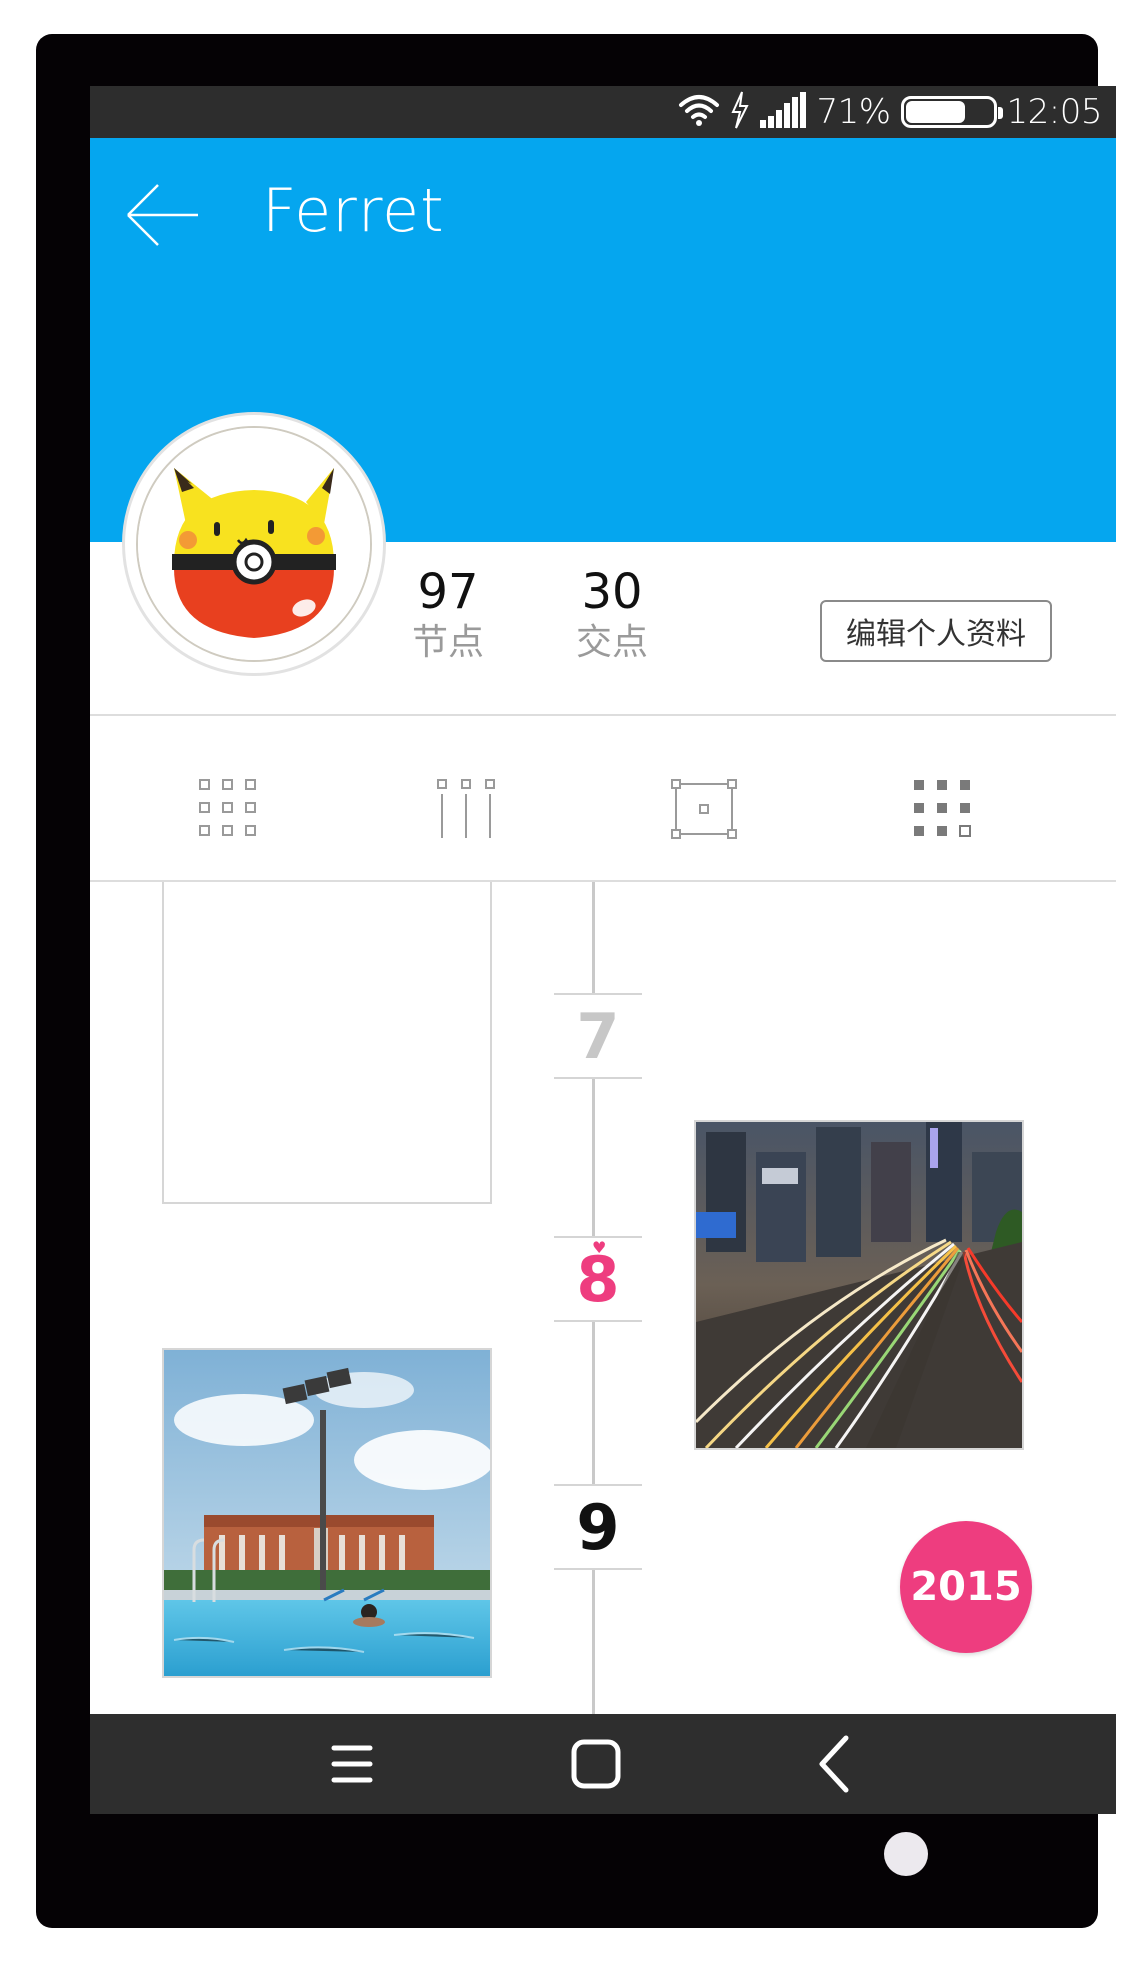  Describe the element at coordinates (599, 1247) in the screenshot. I see `heart-icon: ♥` at that location.